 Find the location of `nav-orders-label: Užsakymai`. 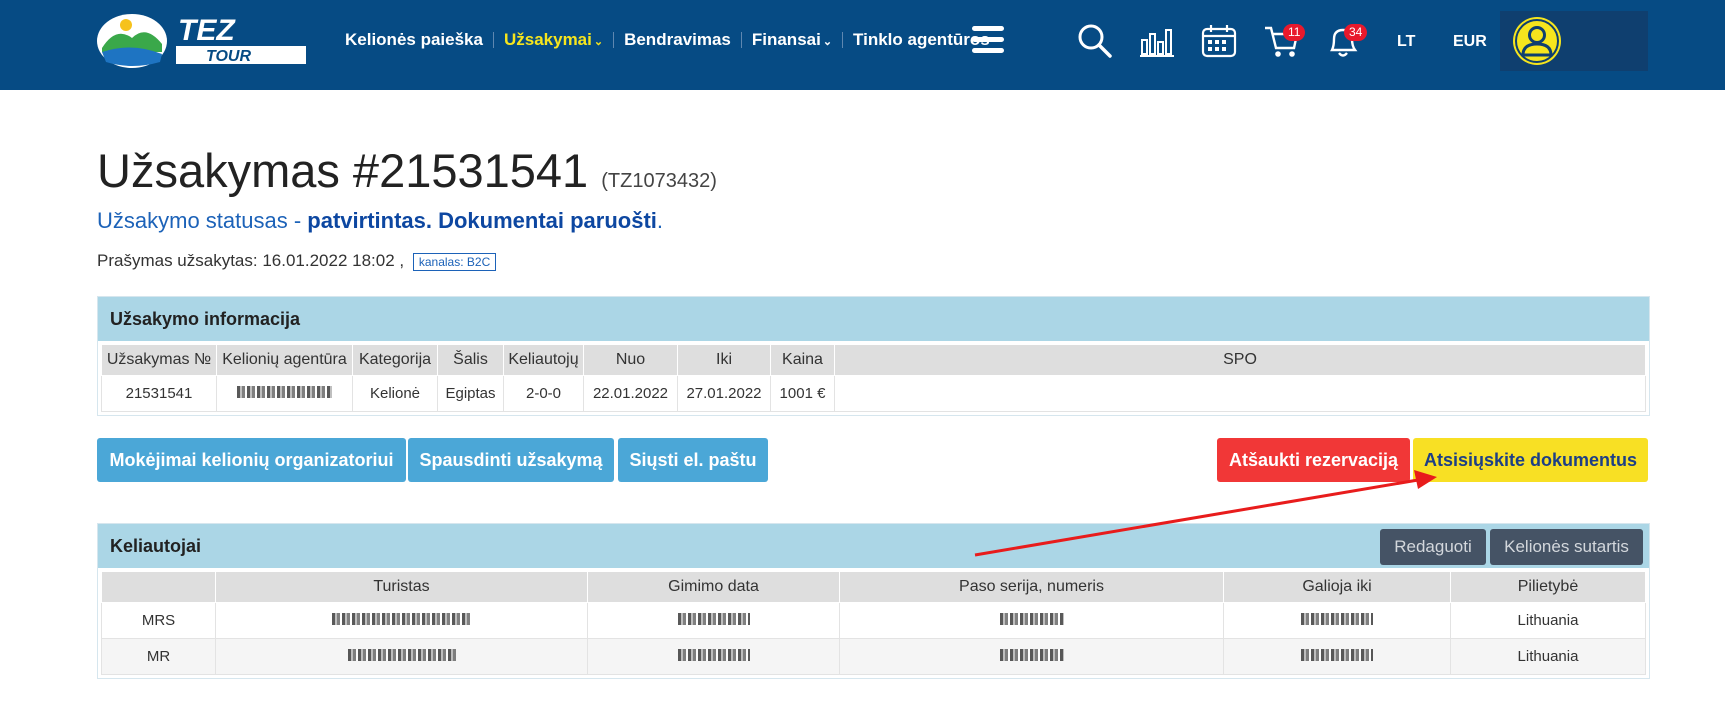

nav-orders-label: Užsakymai is located at coordinates (547, 39).